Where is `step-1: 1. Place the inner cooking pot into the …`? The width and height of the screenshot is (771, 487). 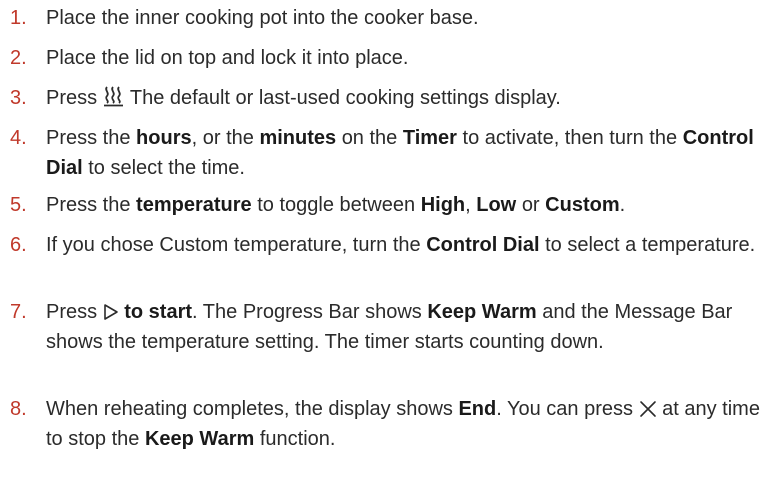 step-1: 1. Place the inner cooking pot into the … is located at coordinates (385, 18).